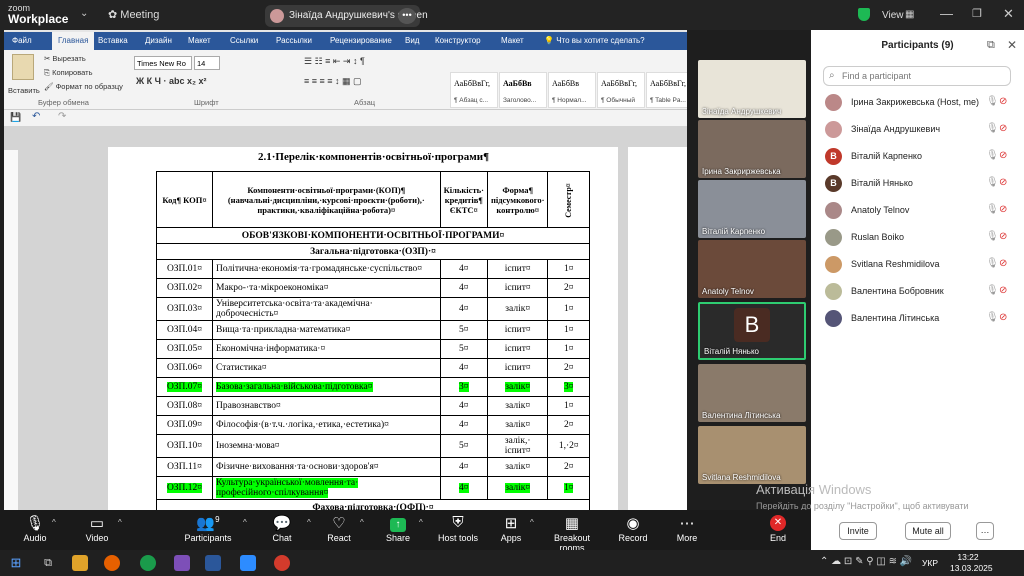 This screenshot has width=1024, height=576. What do you see at coordinates (245, 522) in the screenshot?
I see `participants-options-caret: ^` at bounding box center [245, 522].